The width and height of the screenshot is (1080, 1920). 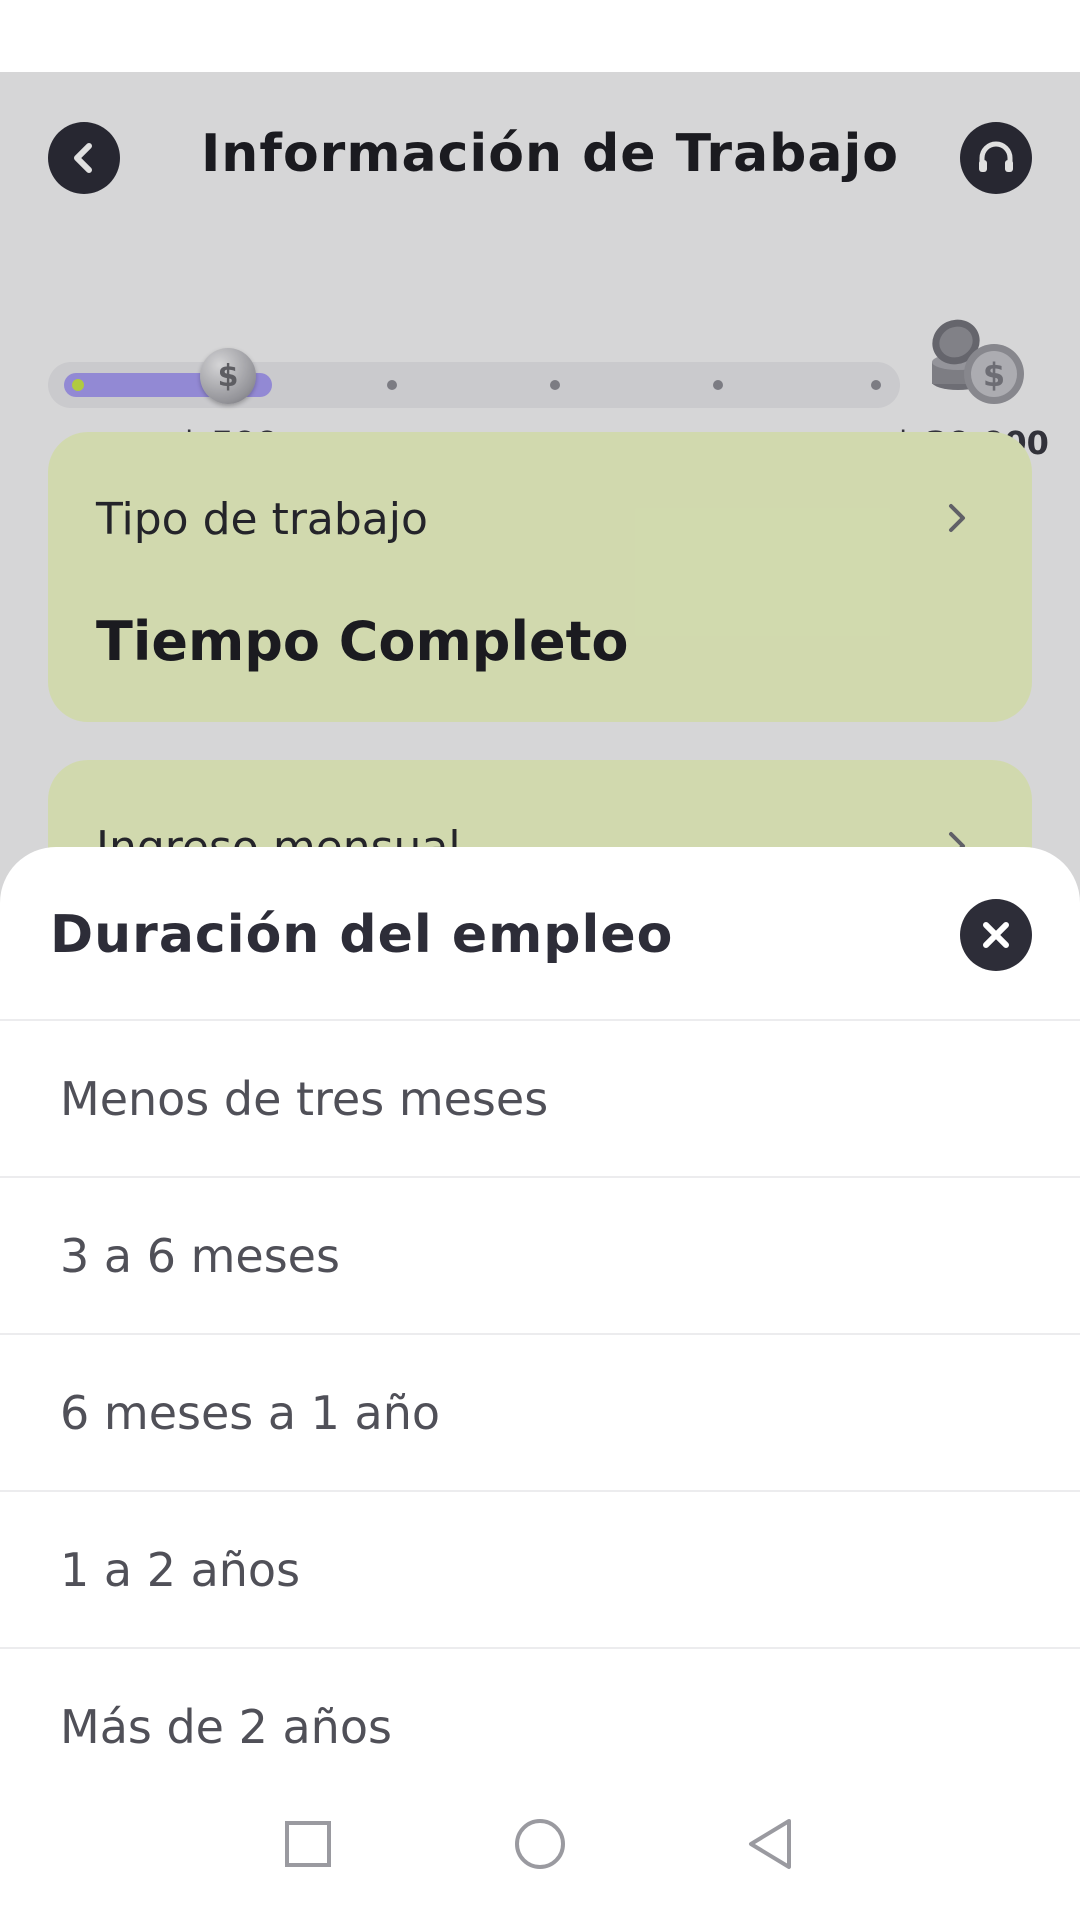 I want to click on close-button, so click(x=996, y=935).